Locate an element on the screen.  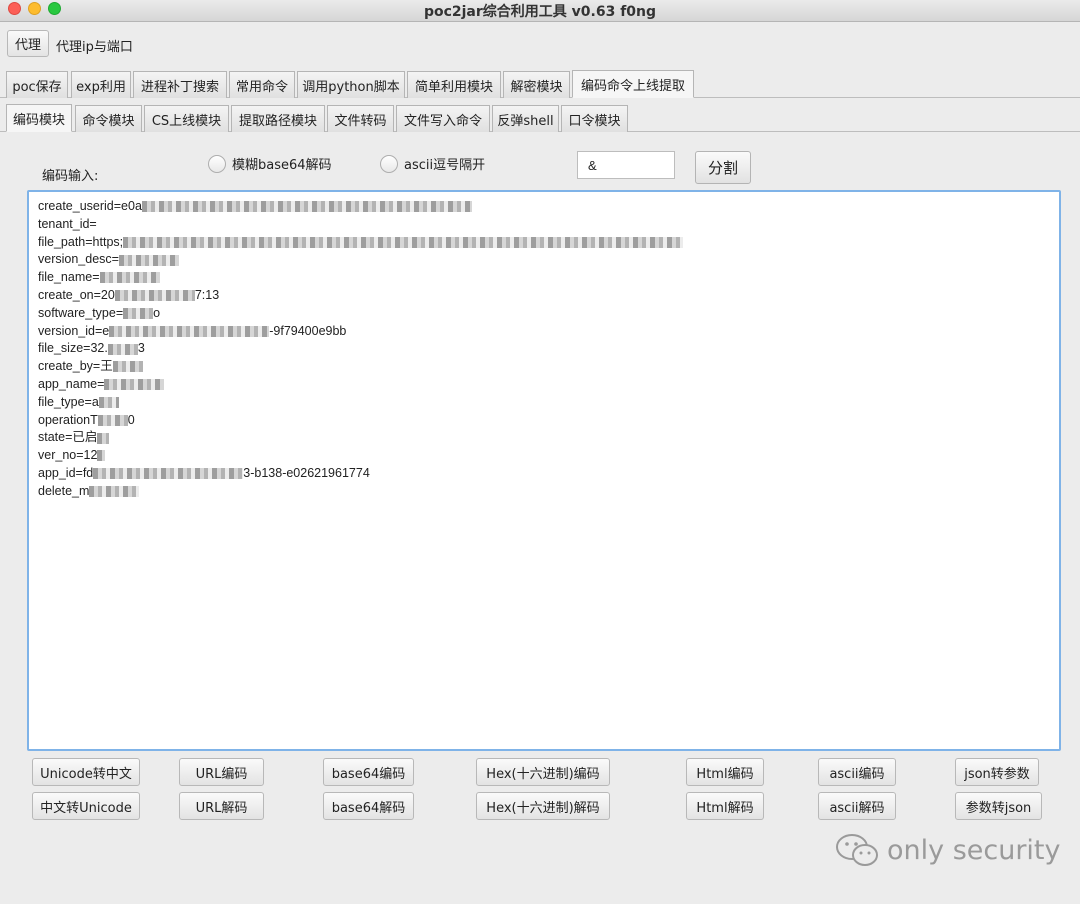
hex-encode-button: Hex(十六进制)编码 is located at coordinates (543, 772).